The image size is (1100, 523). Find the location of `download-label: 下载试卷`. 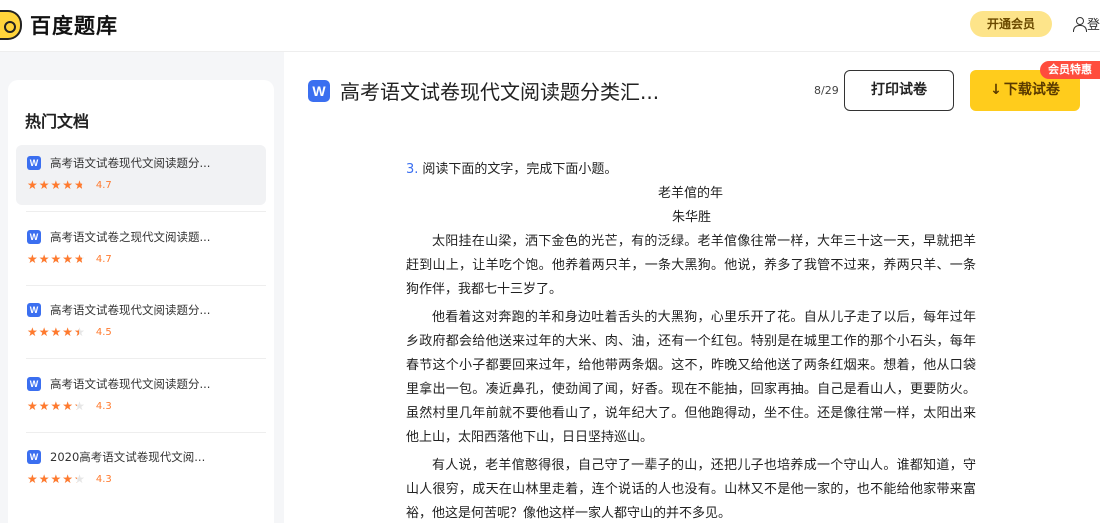

download-label: 下载试卷 is located at coordinates (1031, 90).